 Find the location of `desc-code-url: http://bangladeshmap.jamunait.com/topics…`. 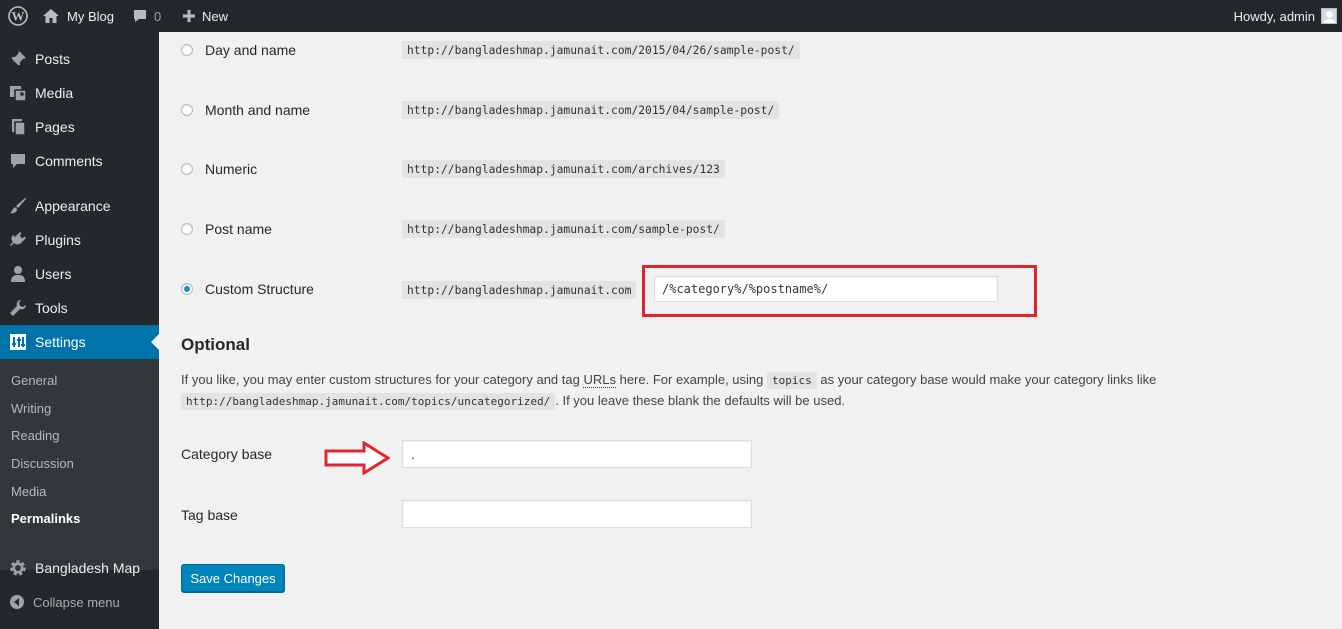

desc-code-url: http://bangladeshmap.jamunait.com/topics… is located at coordinates (368, 401).